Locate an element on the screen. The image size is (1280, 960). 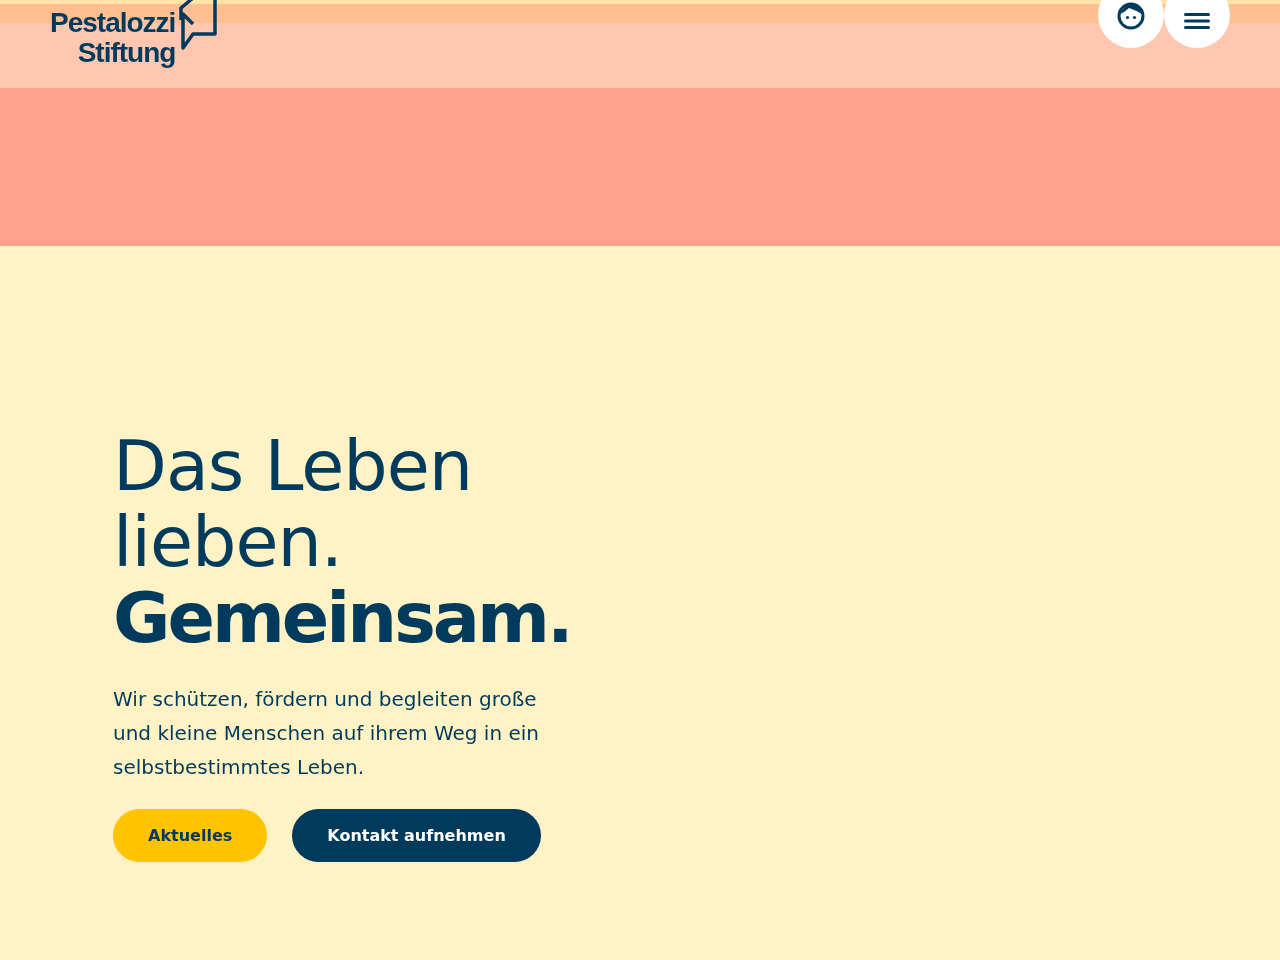
logo: Pestalozzi Stiftung is located at coordinates (134, 34).